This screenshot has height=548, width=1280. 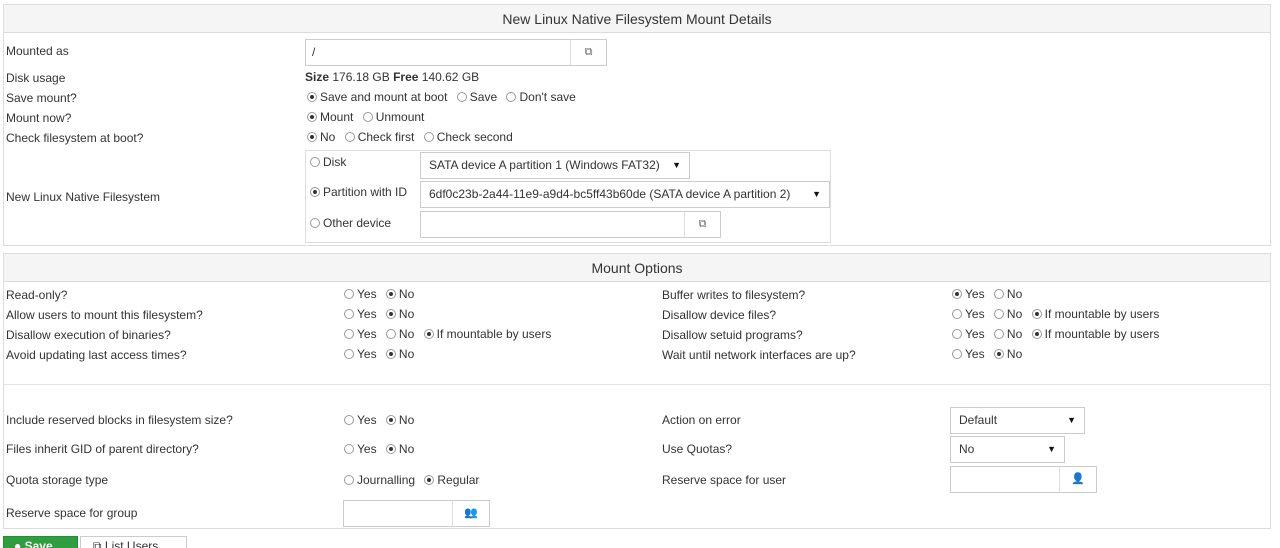 What do you see at coordinates (382, 314) in the screenshot?
I see `allow-users-group: Yes No` at bounding box center [382, 314].